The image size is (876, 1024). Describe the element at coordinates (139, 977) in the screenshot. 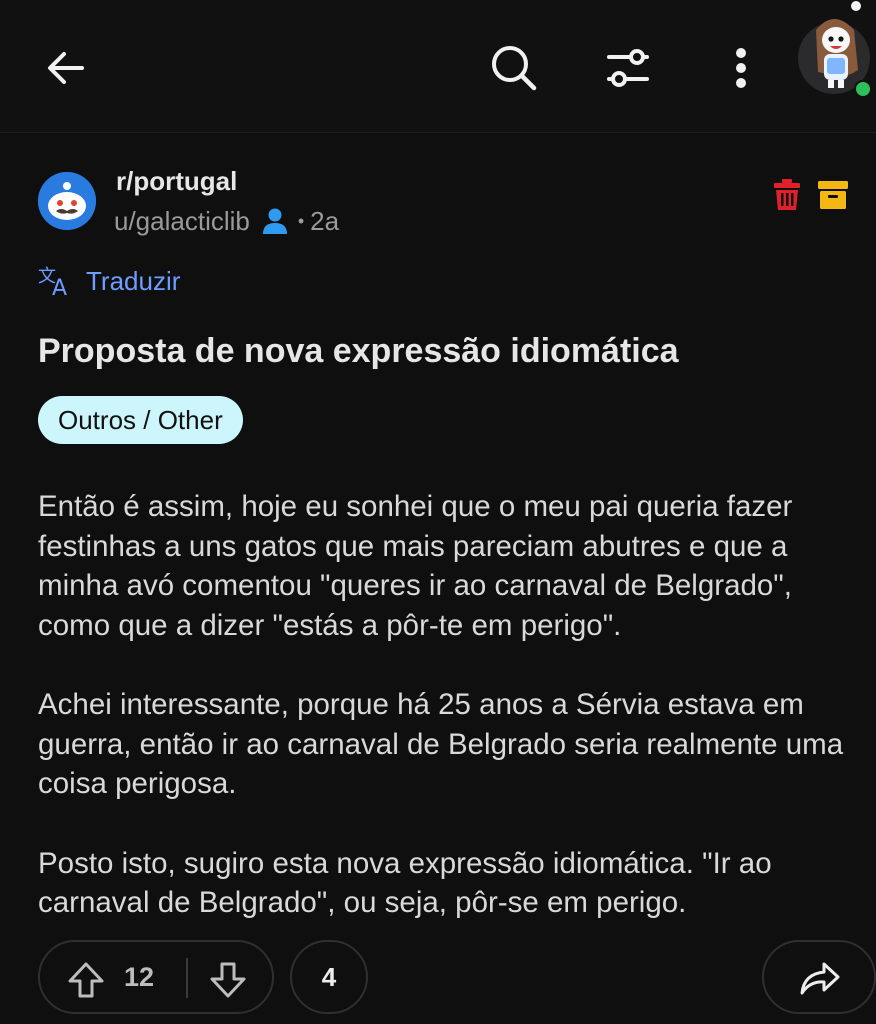

I see `vote-count: 12` at that location.